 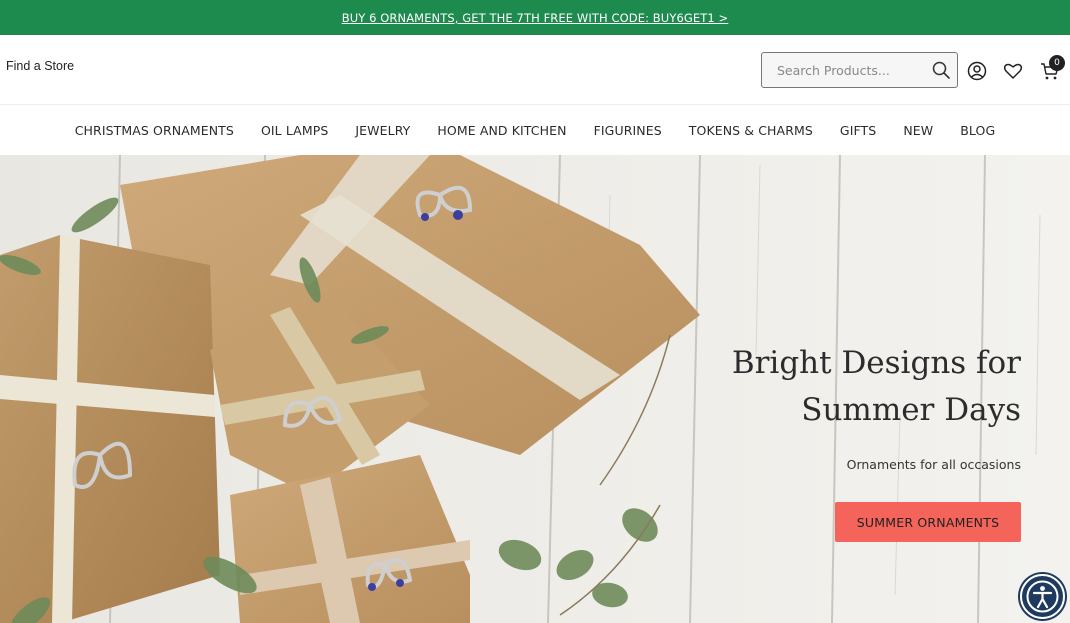 What do you see at coordinates (40, 66) in the screenshot?
I see `find-store-link: Find a Store` at bounding box center [40, 66].